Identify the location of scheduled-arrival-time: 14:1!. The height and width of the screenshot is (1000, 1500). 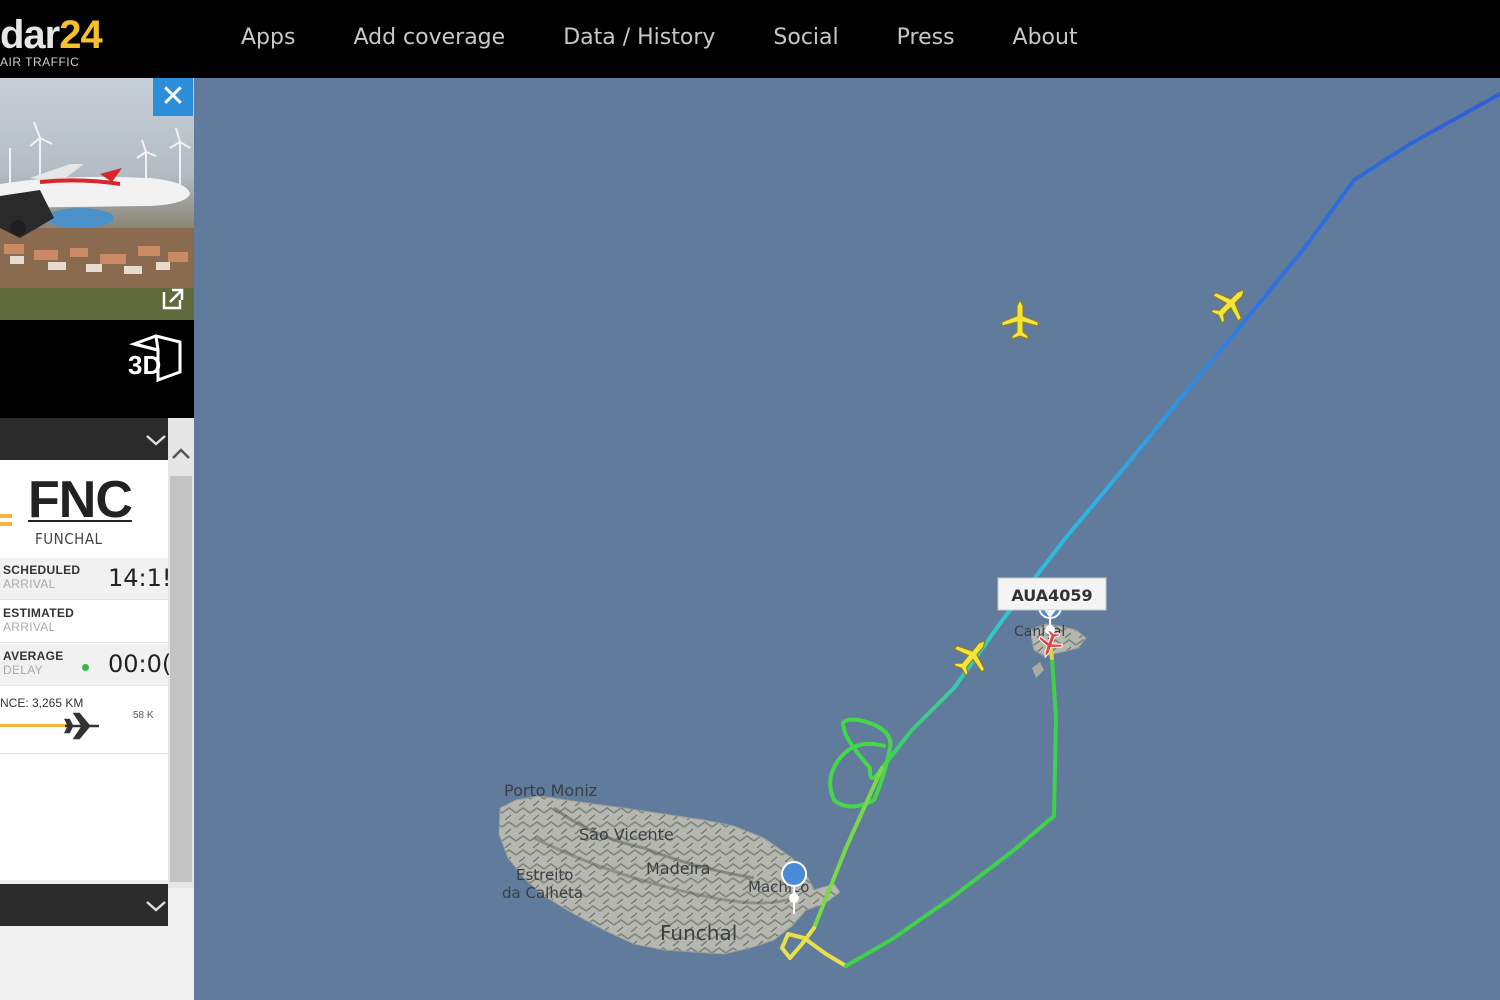
(140, 578).